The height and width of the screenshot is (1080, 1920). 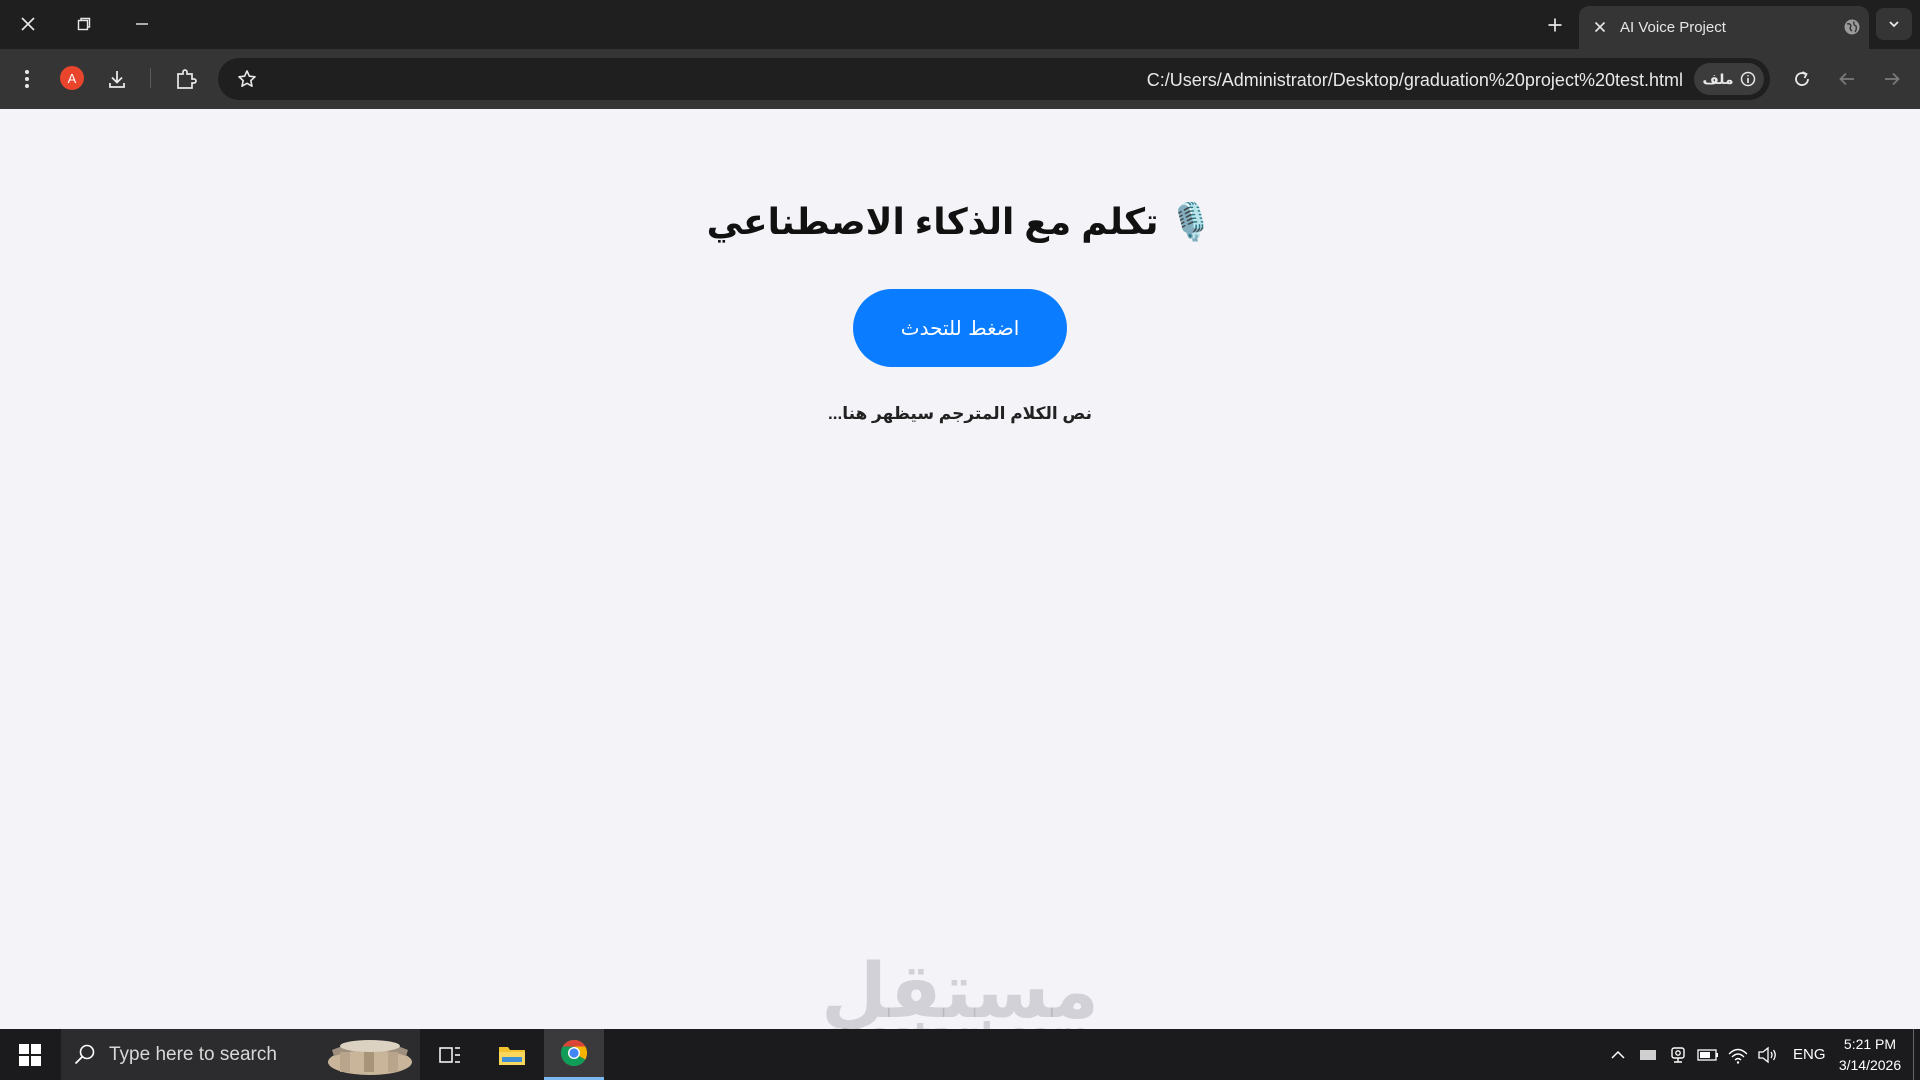 I want to click on windows-icon, so click(x=30, y=1055).